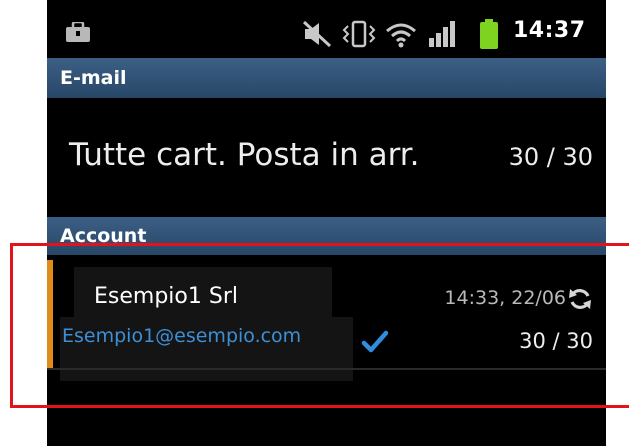 Image resolution: width=629 pixels, height=446 pixels. Describe the element at coordinates (401, 35) in the screenshot. I see `wifi-icon` at that location.